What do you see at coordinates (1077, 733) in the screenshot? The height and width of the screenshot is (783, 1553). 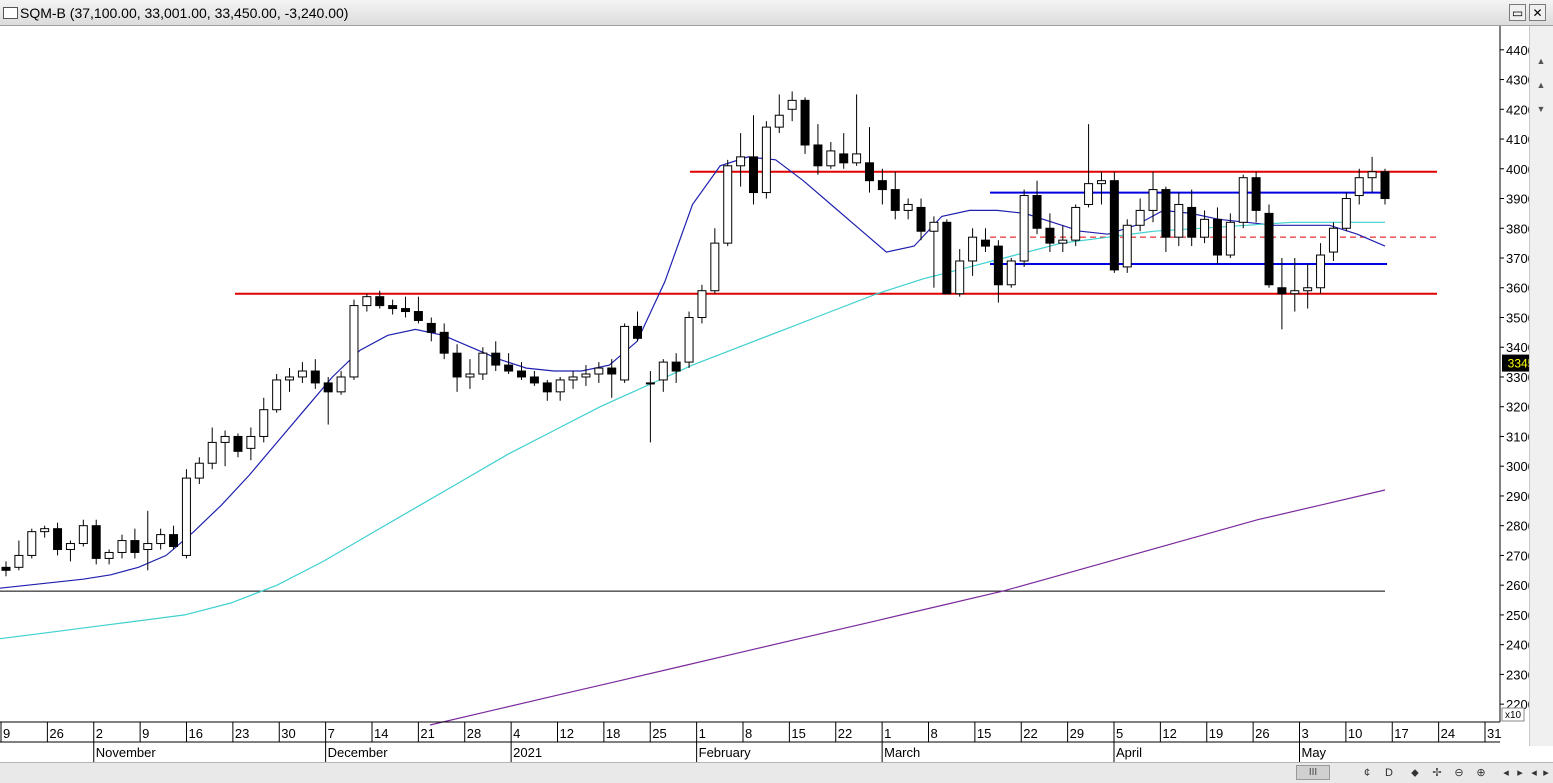 I see `x-tick-label: 29` at bounding box center [1077, 733].